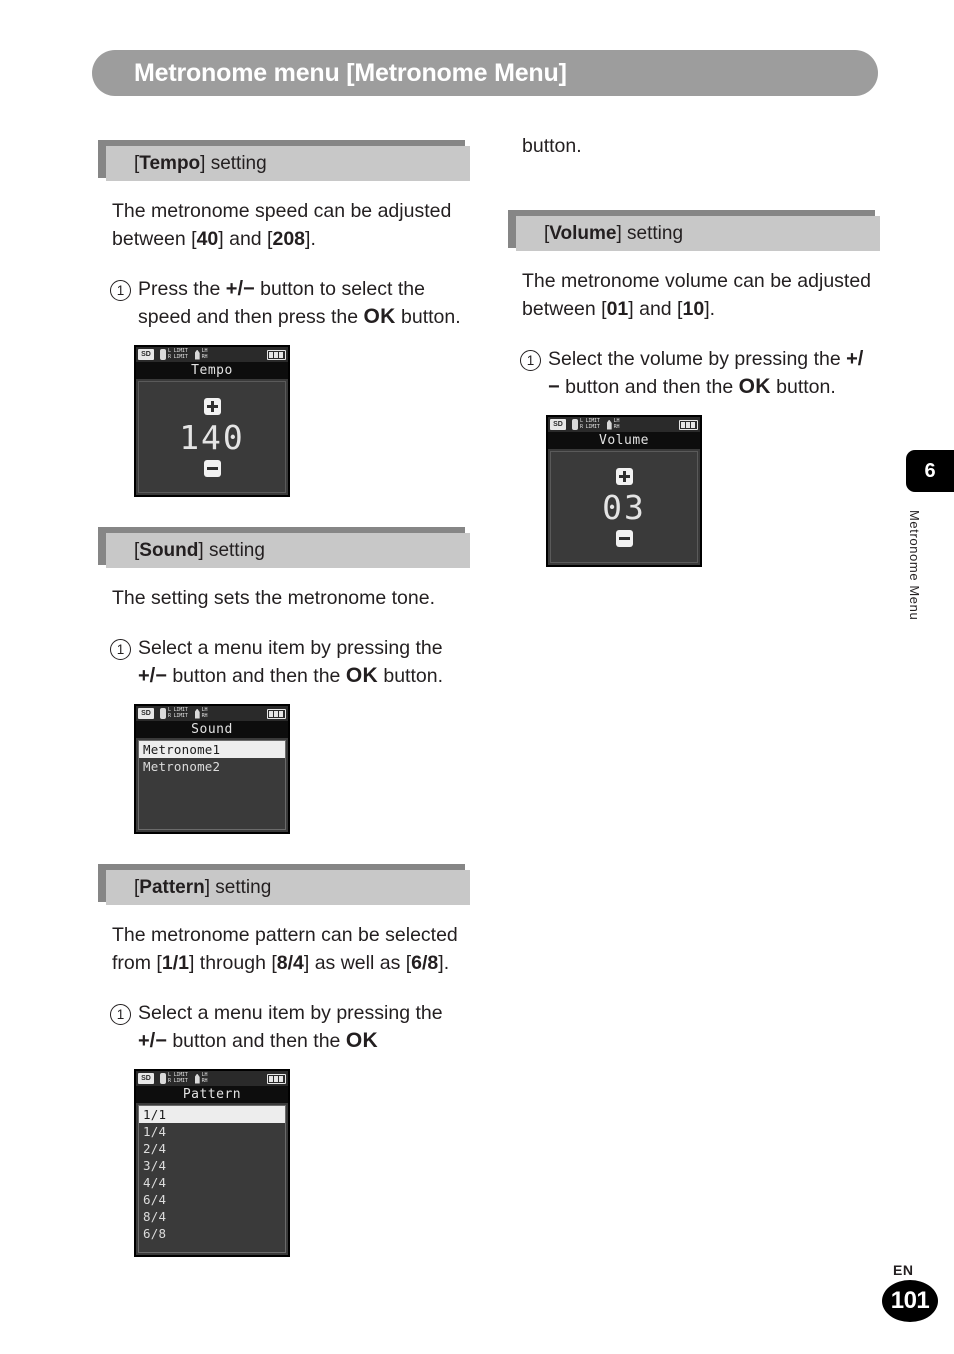 Image resolution: width=954 pixels, height=1354 pixels. Describe the element at coordinates (212, 749) in the screenshot. I see `list-item: Metronome1` at that location.